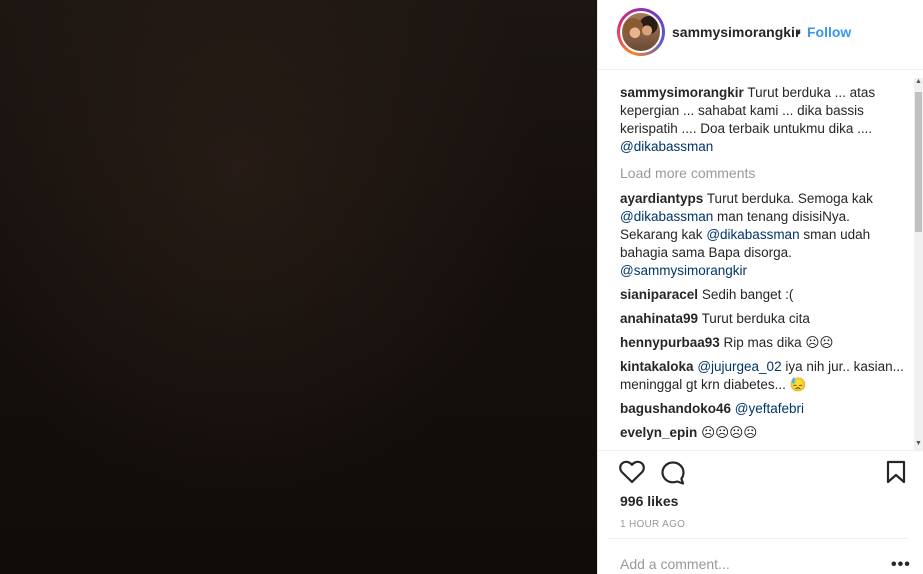 This screenshot has height=574, width=923. I want to click on comment-text: Turut berduka cita, so click(755, 318).